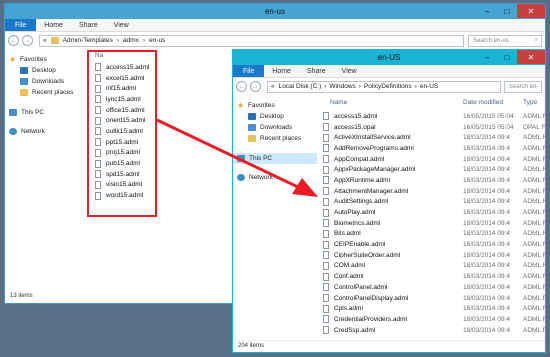 The height and width of the screenshot is (357, 550). What do you see at coordinates (523, 86) in the screenshot?
I see `front-search-input: Search en-US` at bounding box center [523, 86].